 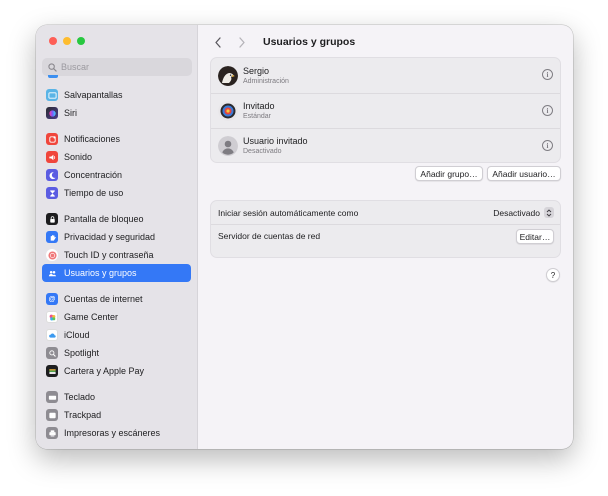 What do you see at coordinates (52, 433) in the screenshot?
I see `printer-icon` at bounding box center [52, 433].